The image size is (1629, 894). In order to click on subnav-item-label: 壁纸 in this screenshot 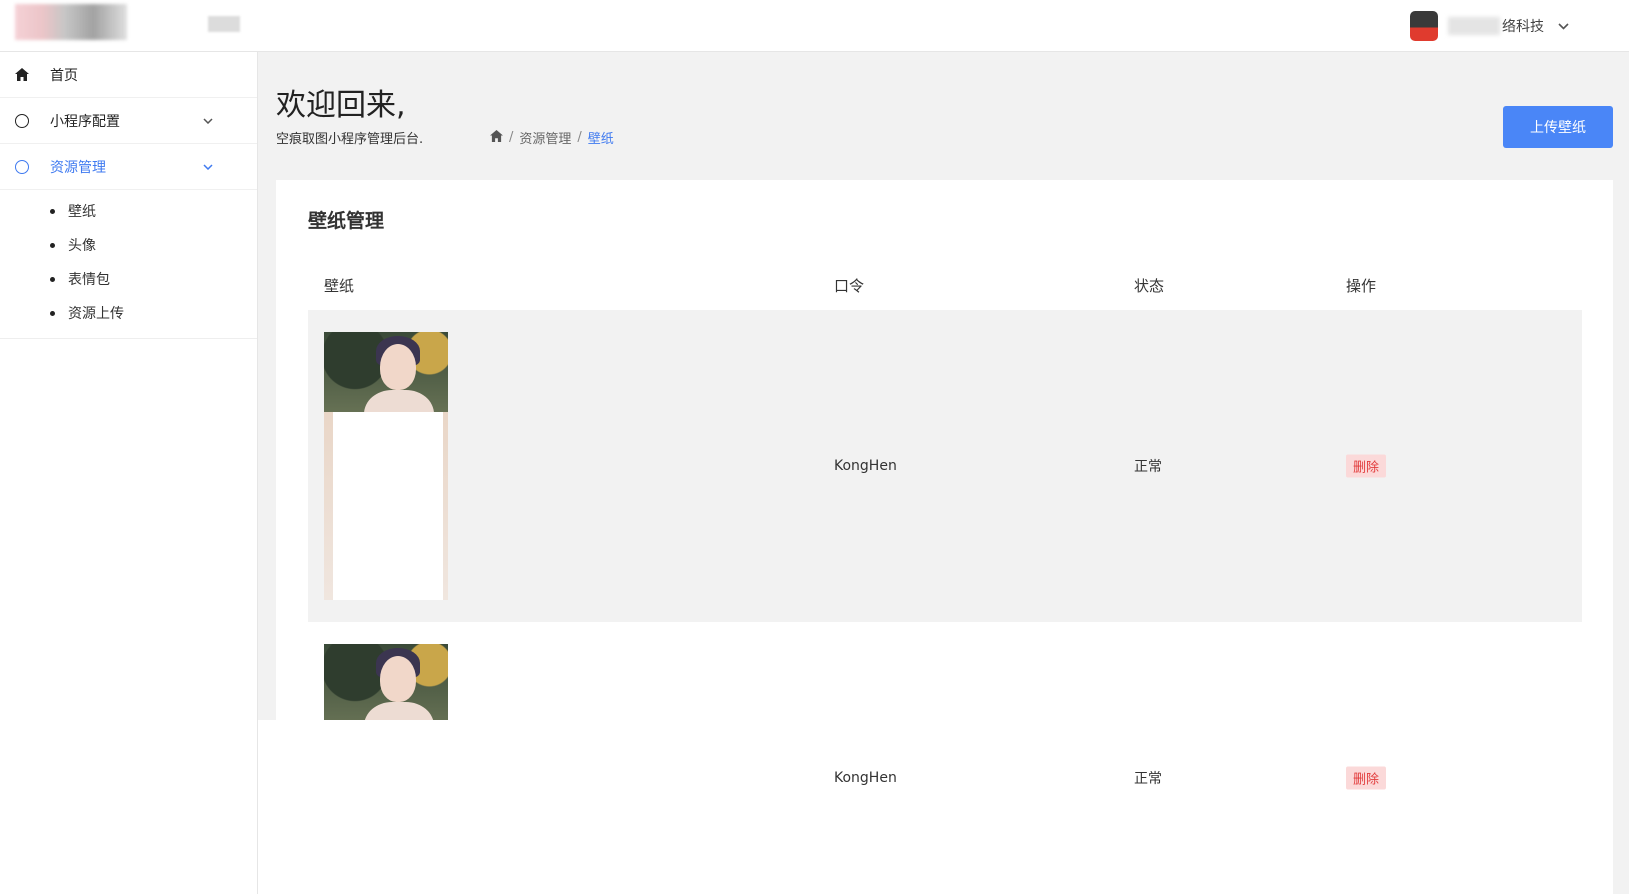, I will do `click(82, 212)`.